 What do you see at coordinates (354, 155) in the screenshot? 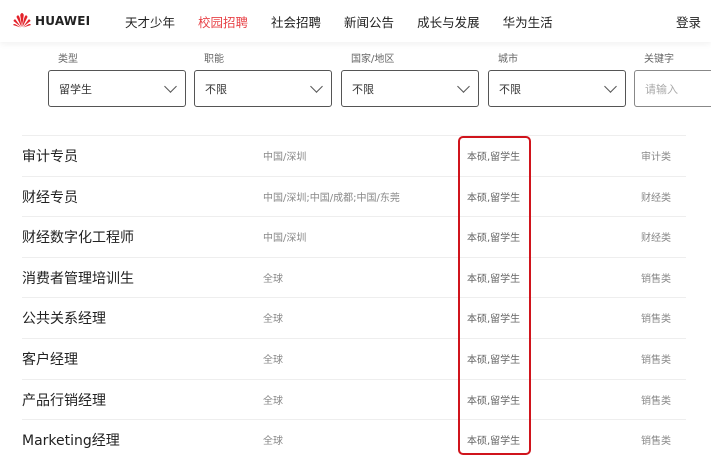
I see `job-row: 审计专员 中国/深圳 本硕,留学生 审计类` at bounding box center [354, 155].